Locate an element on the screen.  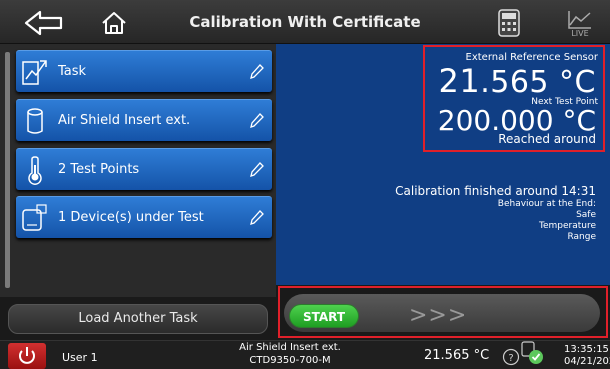
user-label: User 1 is located at coordinates (80, 357).